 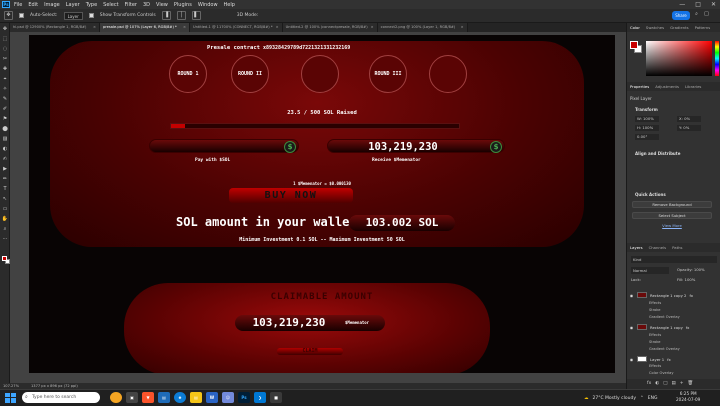 I want to click on app-icon: ■, so click(x=276, y=397).